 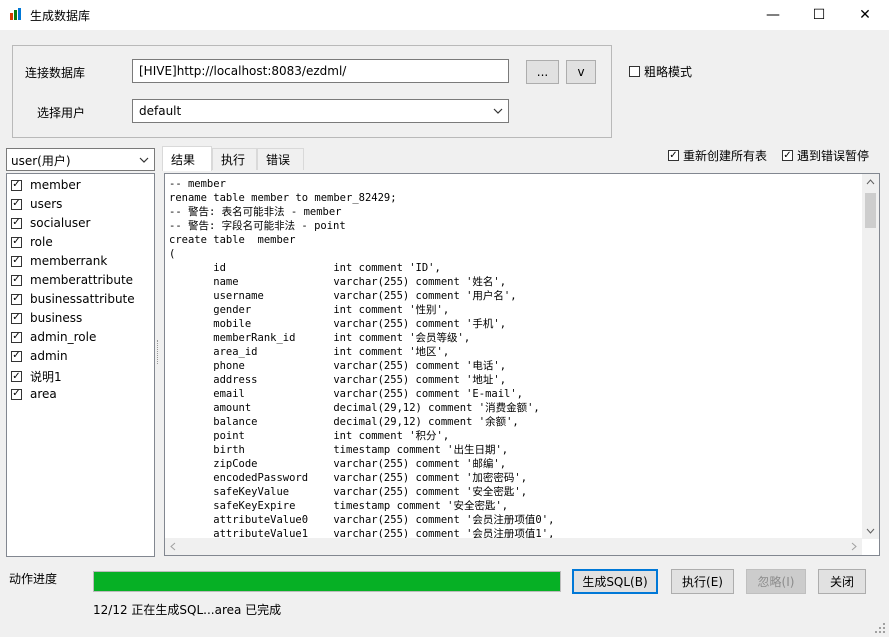 I want to click on close-window-button: ✕, so click(x=865, y=15).